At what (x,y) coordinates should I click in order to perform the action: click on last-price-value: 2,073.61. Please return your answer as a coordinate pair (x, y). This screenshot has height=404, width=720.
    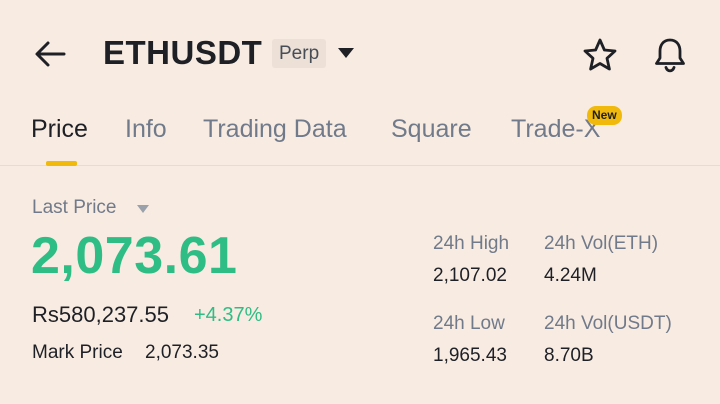
    Looking at the image, I should click on (134, 256).